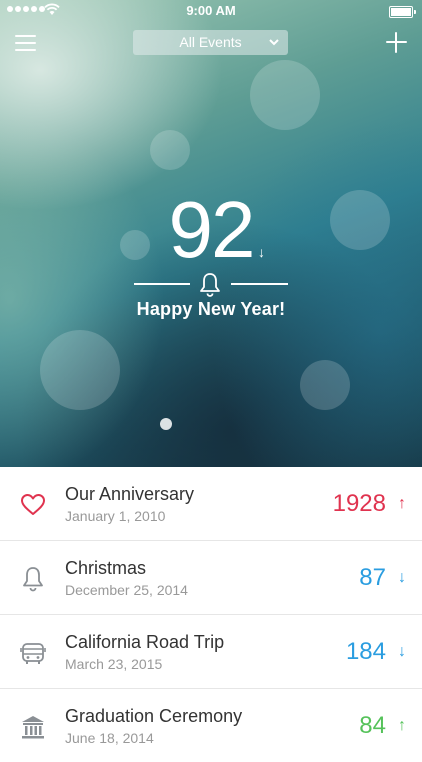 Image resolution: width=422 pixels, height=762 pixels. I want to click on event-count: 184, so click(365, 651).